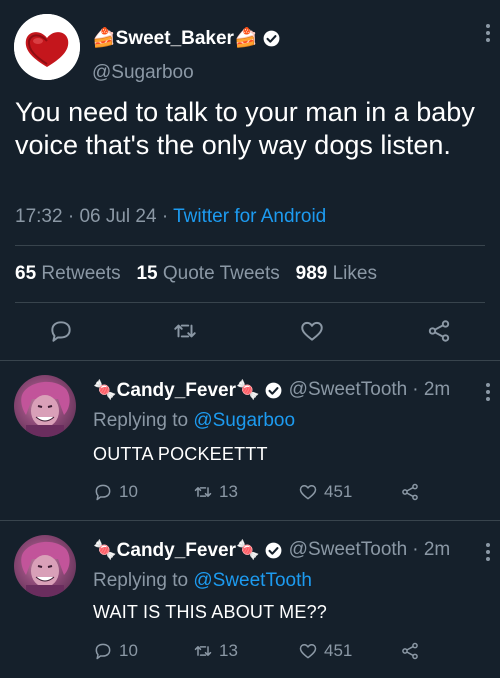 This screenshot has width=500, height=678. I want to click on tweet-stats: 65 Retweets 15 Quote Tweets 989 Likes, so click(196, 274).